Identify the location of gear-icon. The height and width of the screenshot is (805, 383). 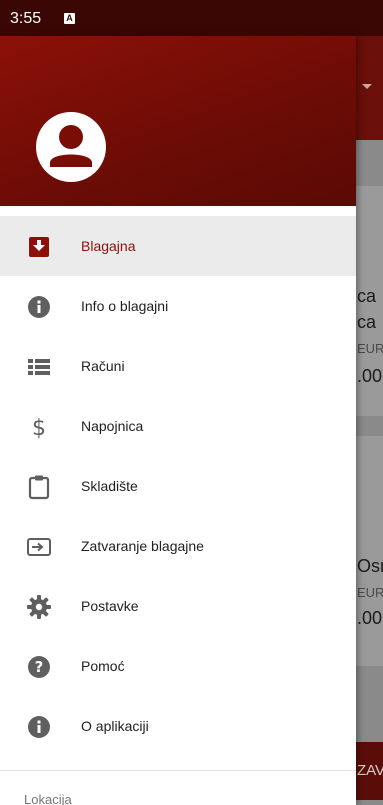
(39, 607).